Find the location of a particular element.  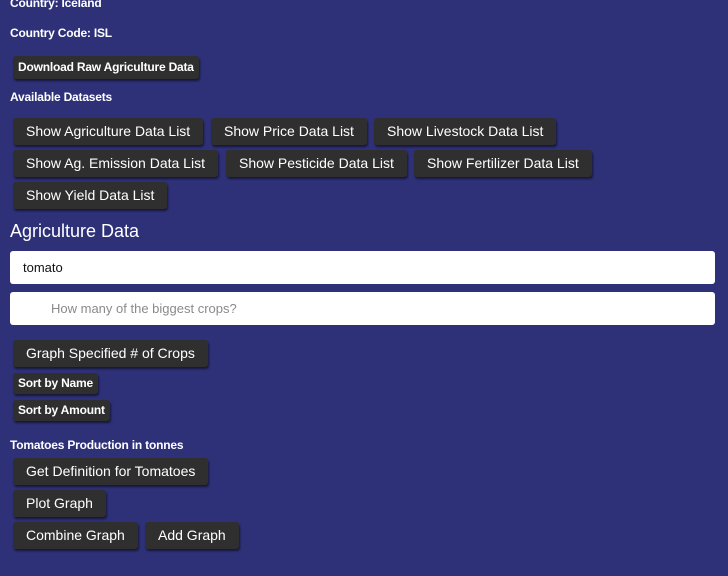

show-price-data-button: Show Price Data List is located at coordinates (289, 131).